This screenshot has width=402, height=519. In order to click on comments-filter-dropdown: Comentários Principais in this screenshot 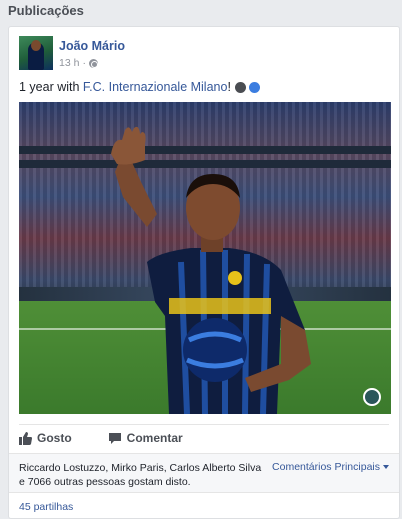, I will do `click(330, 467)`.